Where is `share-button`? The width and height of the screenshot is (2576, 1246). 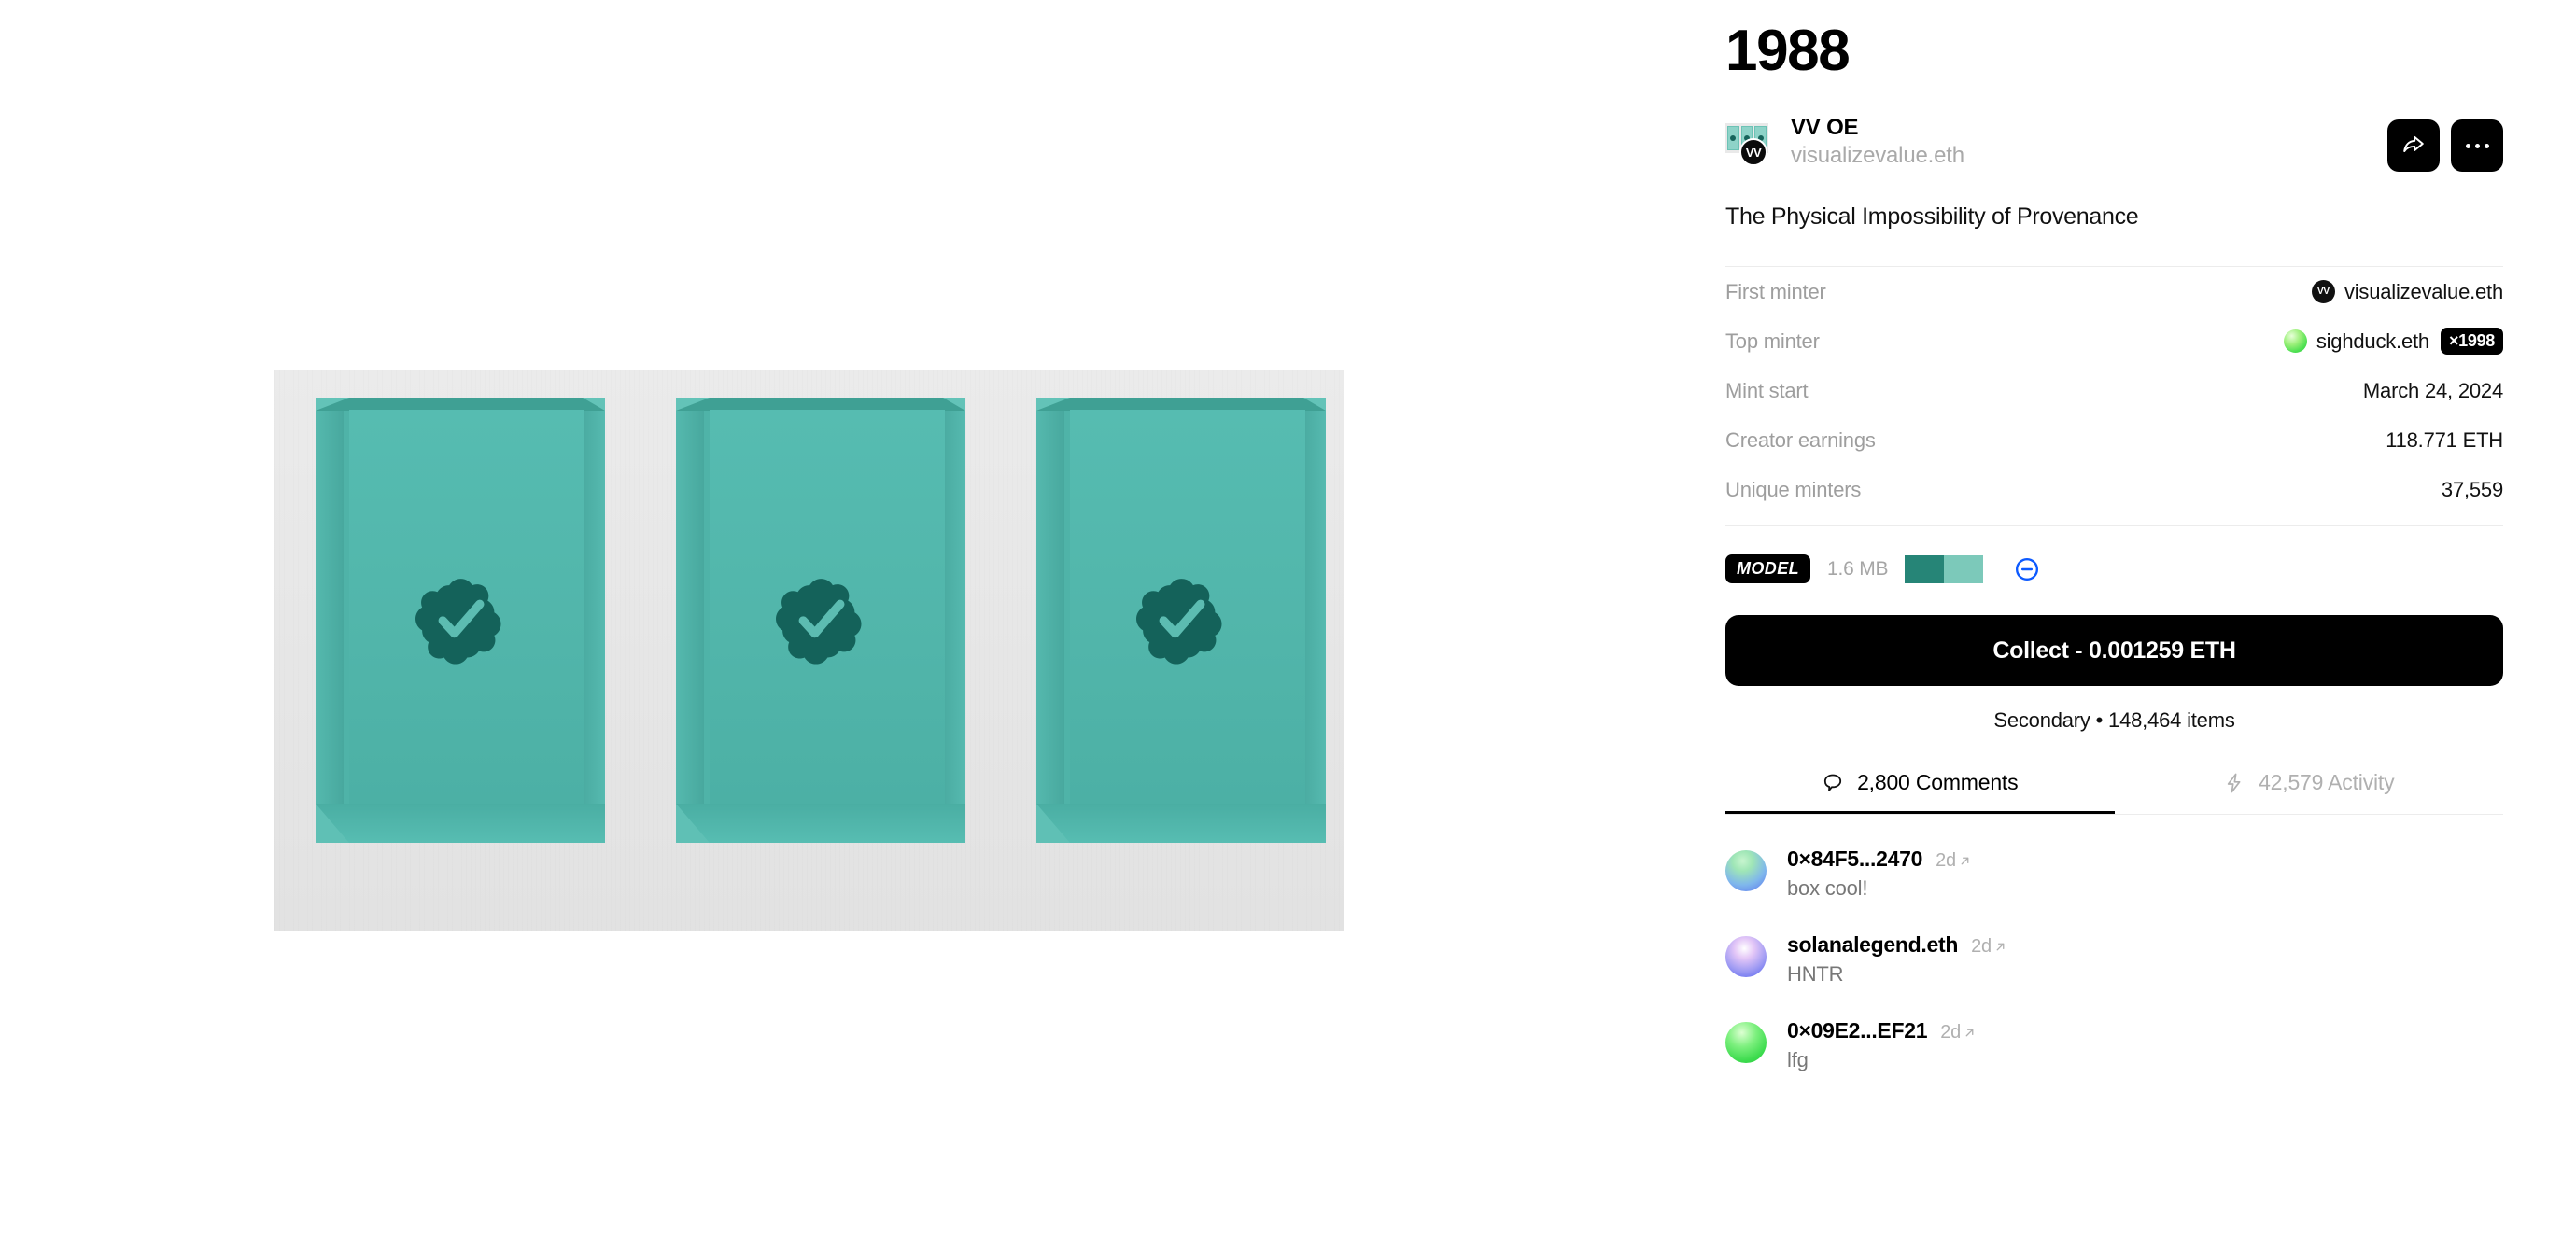 share-button is located at coordinates (2413, 145).